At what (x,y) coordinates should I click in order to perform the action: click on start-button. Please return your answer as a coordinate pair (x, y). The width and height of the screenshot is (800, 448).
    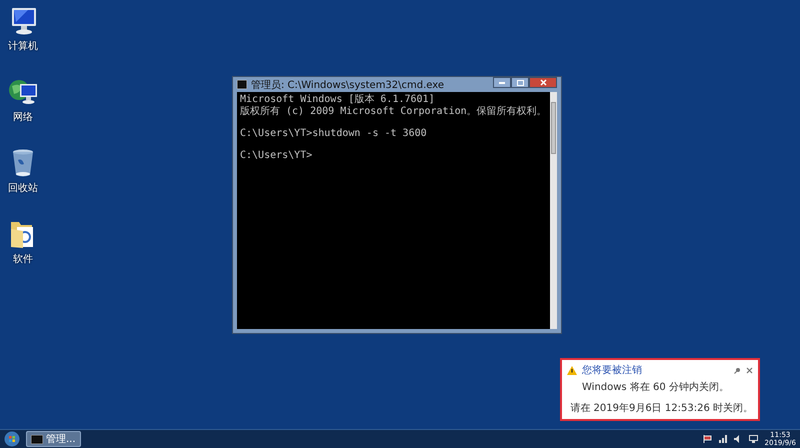
    Looking at the image, I should click on (12, 439).